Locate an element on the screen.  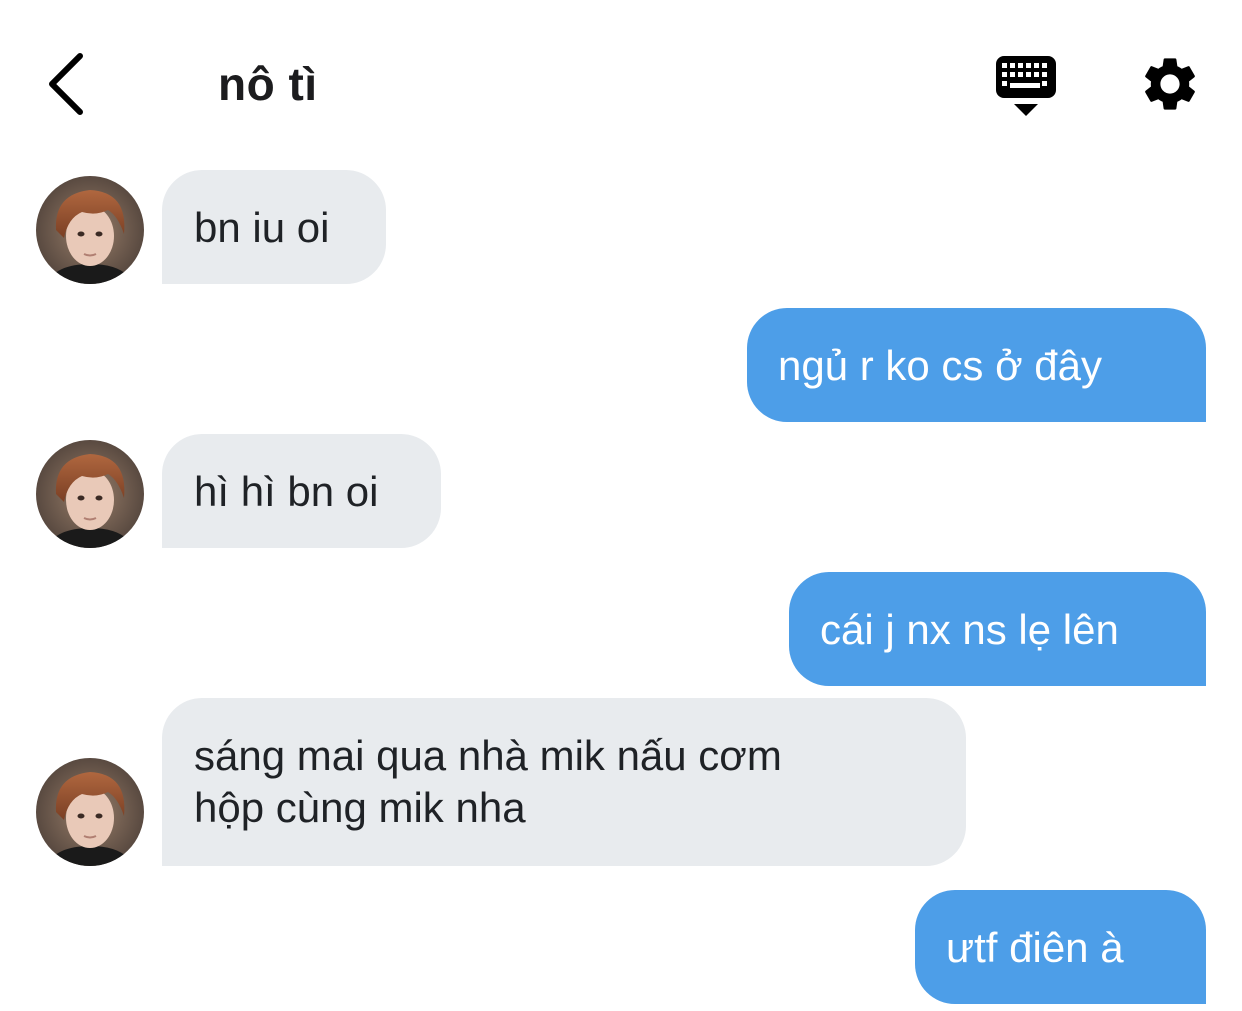
outgoing-message-bubble: cái j nx ns lẹ lên is located at coordinates (997, 629).